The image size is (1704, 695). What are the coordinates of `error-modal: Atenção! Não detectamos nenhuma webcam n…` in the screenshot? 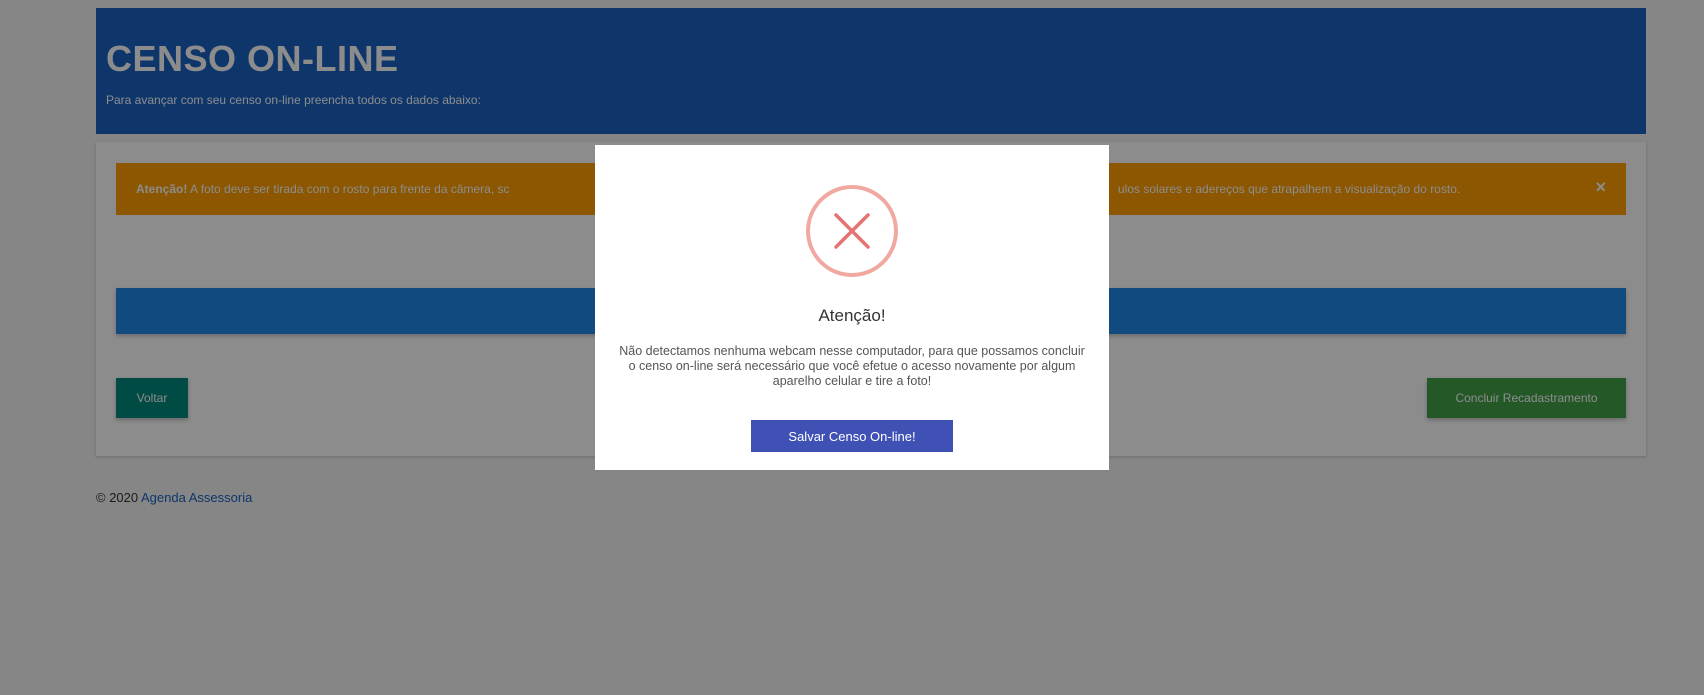 It's located at (852, 307).